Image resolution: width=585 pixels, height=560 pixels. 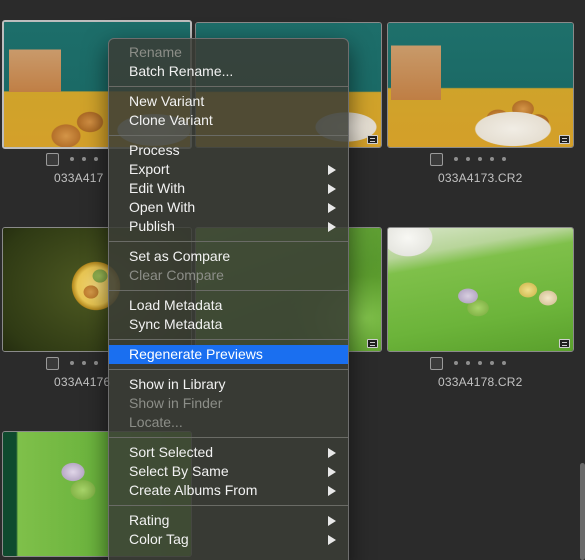 I want to click on thumbnail-033A4173, so click(x=480, y=85).